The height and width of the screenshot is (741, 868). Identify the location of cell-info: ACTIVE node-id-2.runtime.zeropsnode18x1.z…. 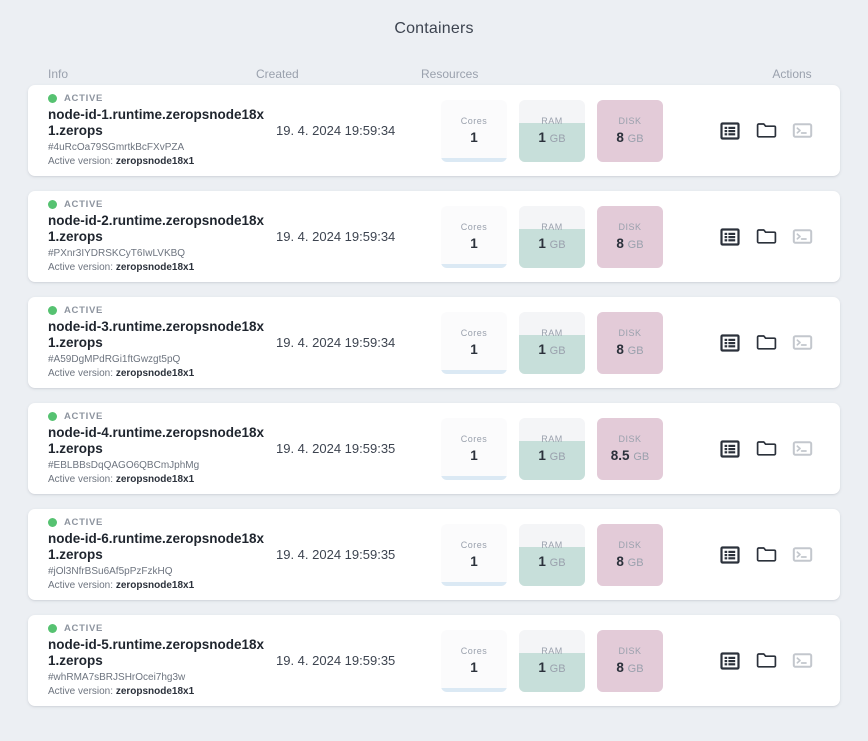
(162, 237).